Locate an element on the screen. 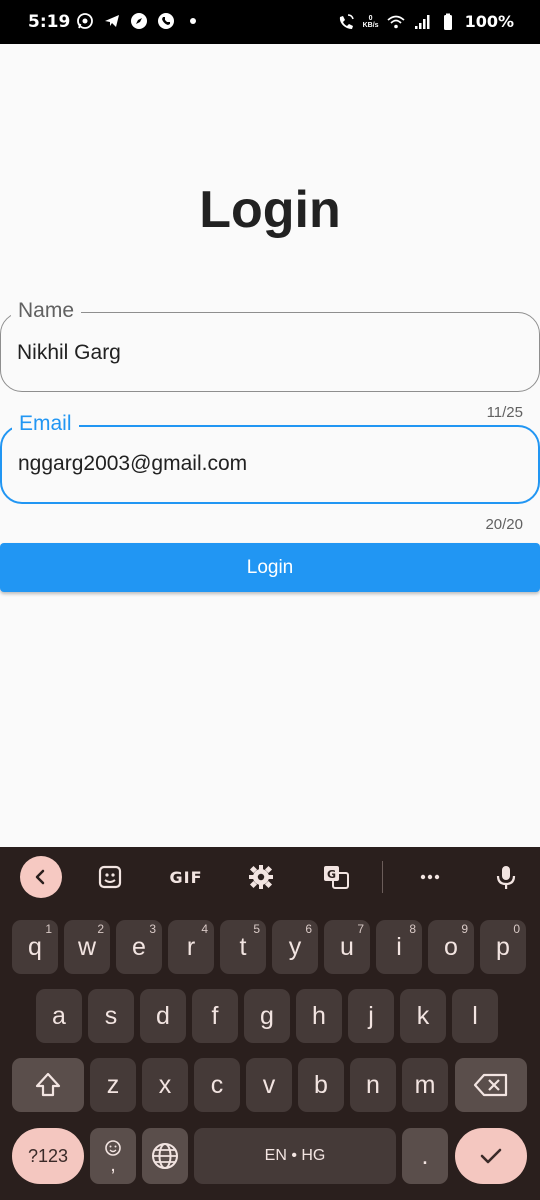 This screenshot has height=1200, width=540. key-h: h is located at coordinates (319, 1016).